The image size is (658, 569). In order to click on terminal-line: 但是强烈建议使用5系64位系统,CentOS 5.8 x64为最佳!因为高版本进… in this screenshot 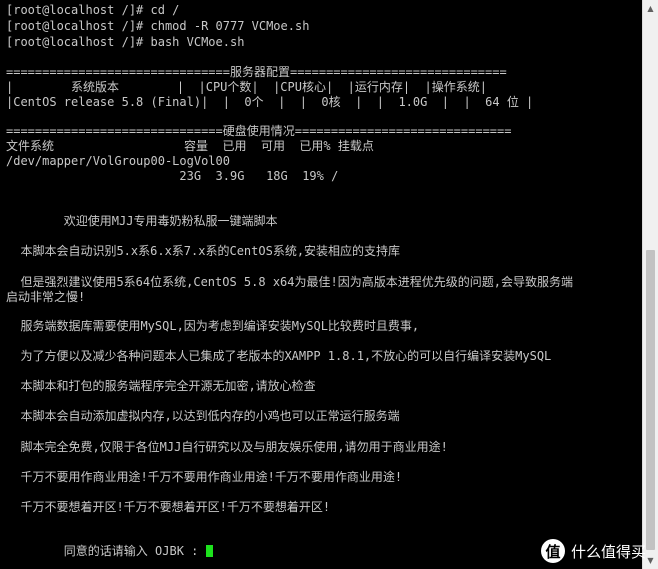, I will do `click(289, 282)`.